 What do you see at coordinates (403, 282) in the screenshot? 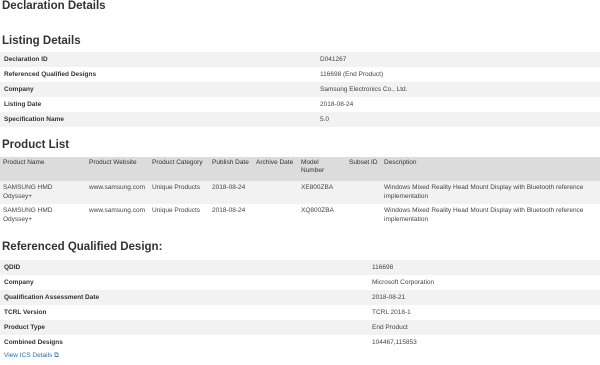
I see `row-value: Microsoft Corporation` at bounding box center [403, 282].